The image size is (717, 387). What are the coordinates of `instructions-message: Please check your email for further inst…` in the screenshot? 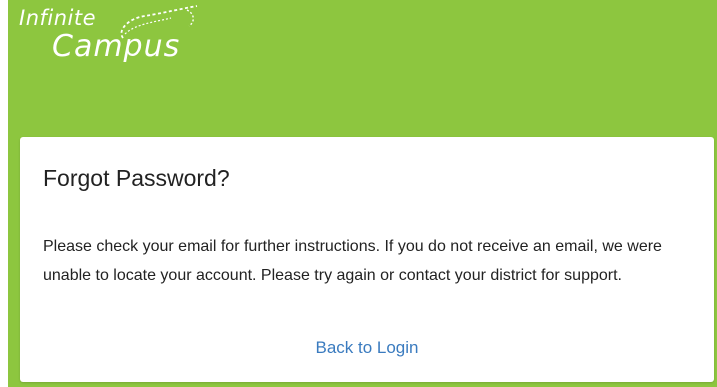 It's located at (352, 261).